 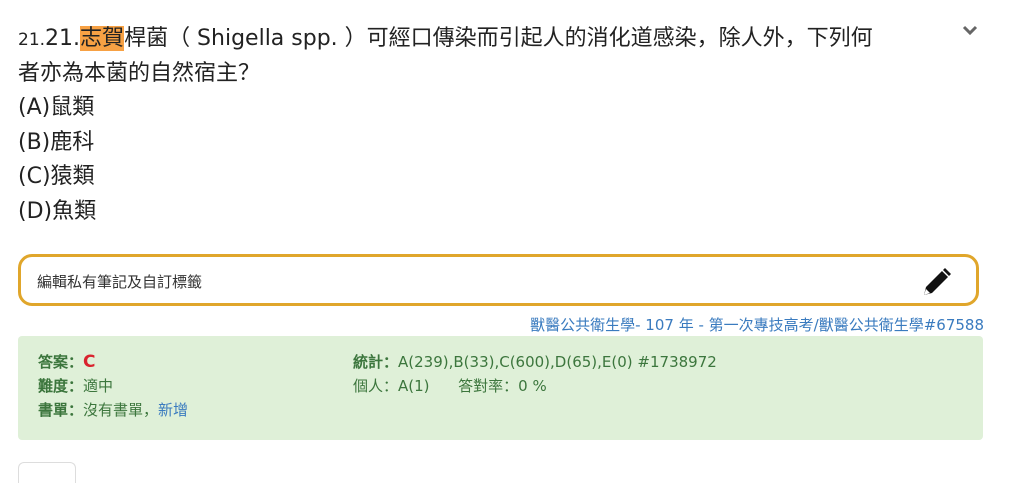 What do you see at coordinates (47, 472) in the screenshot?
I see `bottom-tab` at bounding box center [47, 472].